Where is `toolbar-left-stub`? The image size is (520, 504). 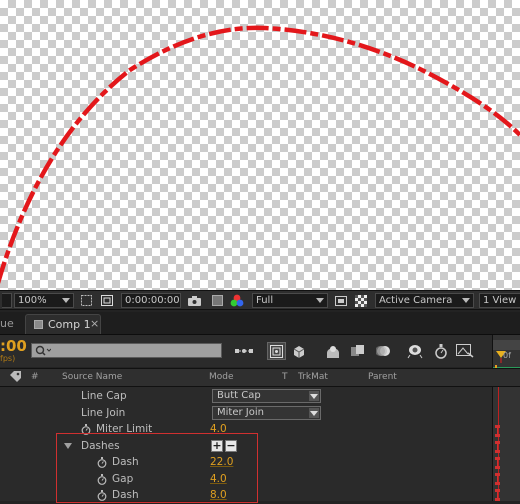 toolbar-left-stub is located at coordinates (7, 300).